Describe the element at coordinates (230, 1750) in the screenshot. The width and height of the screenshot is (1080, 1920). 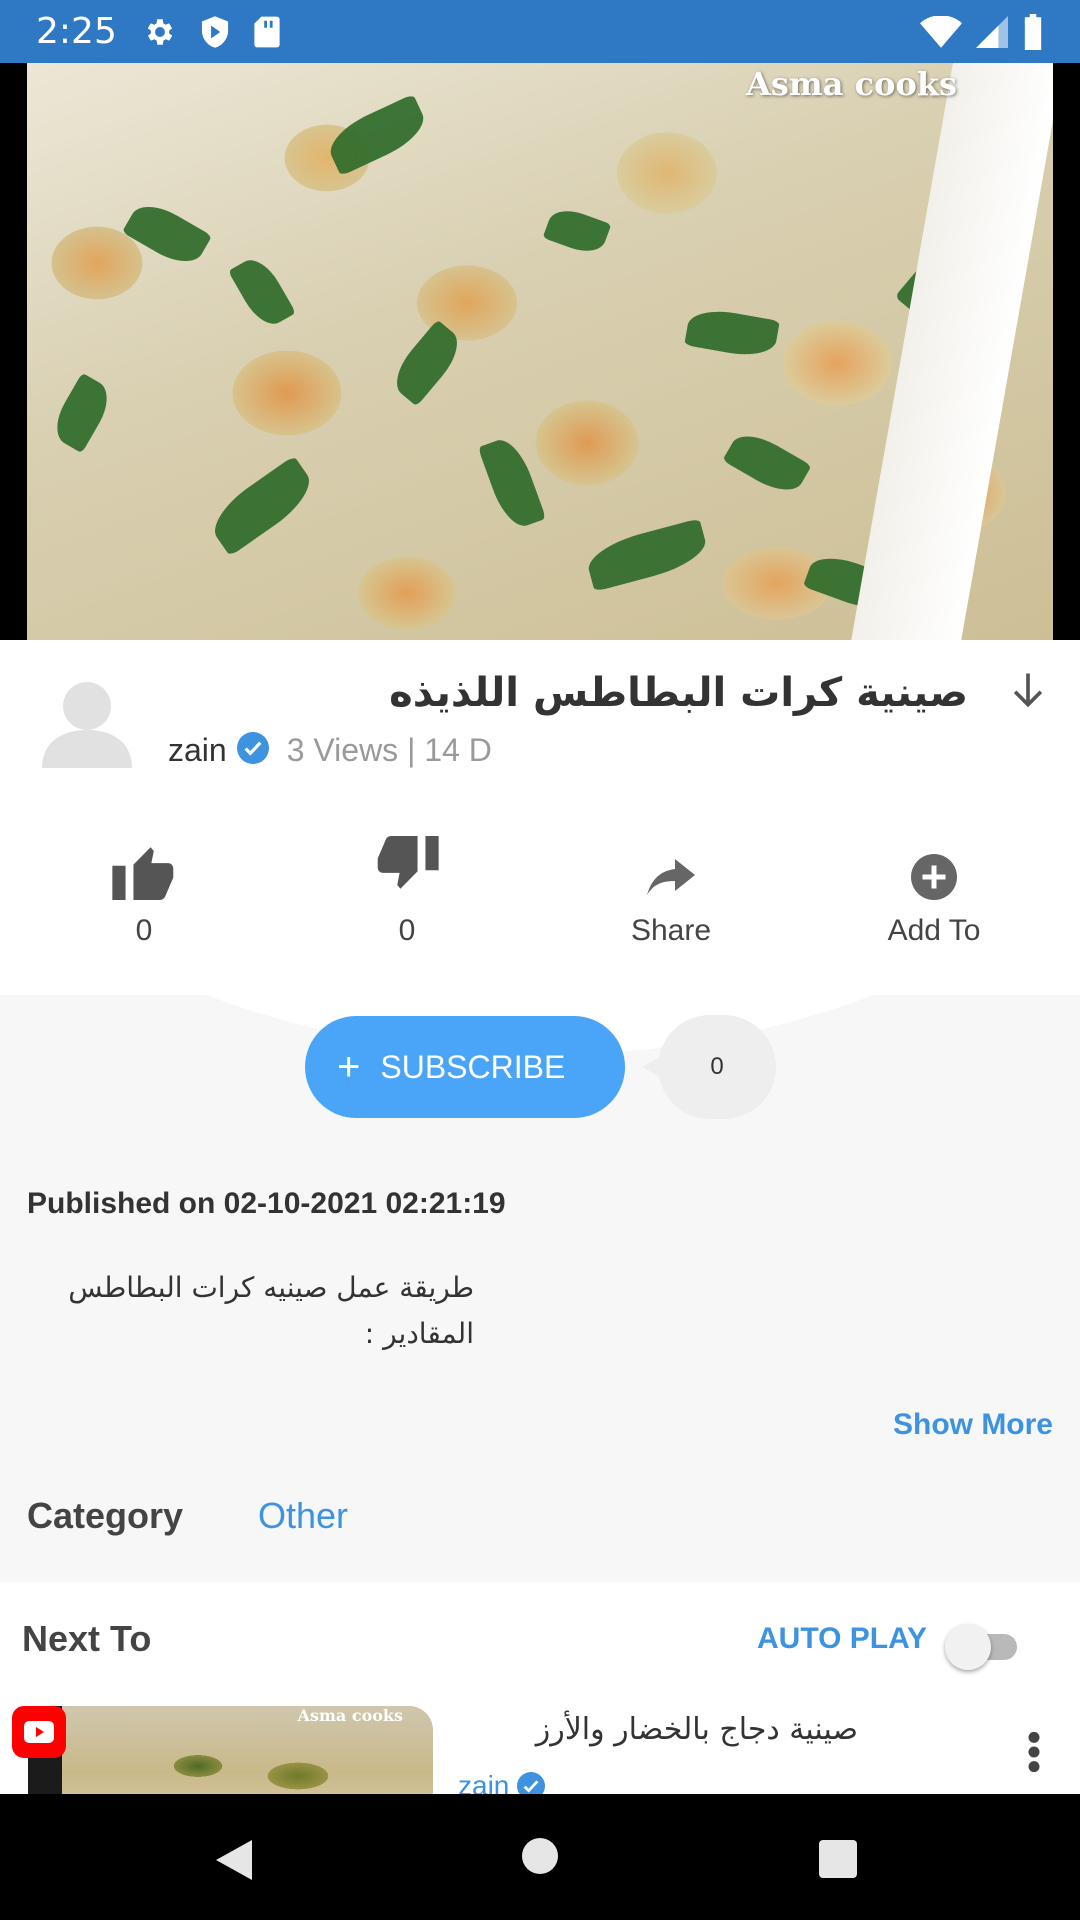
I see `related-video-thumbnail: Asma cooks` at that location.